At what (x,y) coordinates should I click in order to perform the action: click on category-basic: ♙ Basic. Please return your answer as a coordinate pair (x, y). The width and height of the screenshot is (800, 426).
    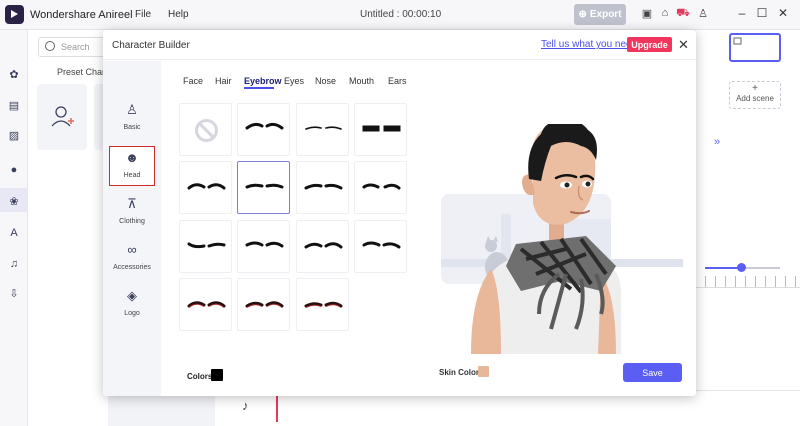
    Looking at the image, I should click on (132, 119).